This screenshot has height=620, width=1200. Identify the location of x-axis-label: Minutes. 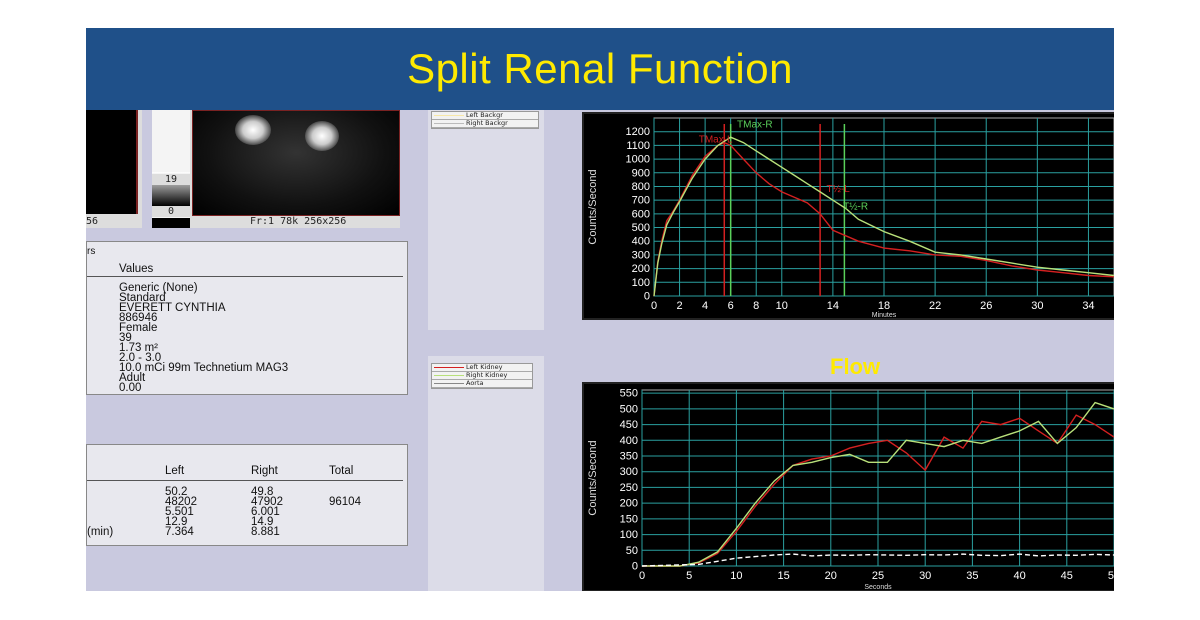
(884, 315).